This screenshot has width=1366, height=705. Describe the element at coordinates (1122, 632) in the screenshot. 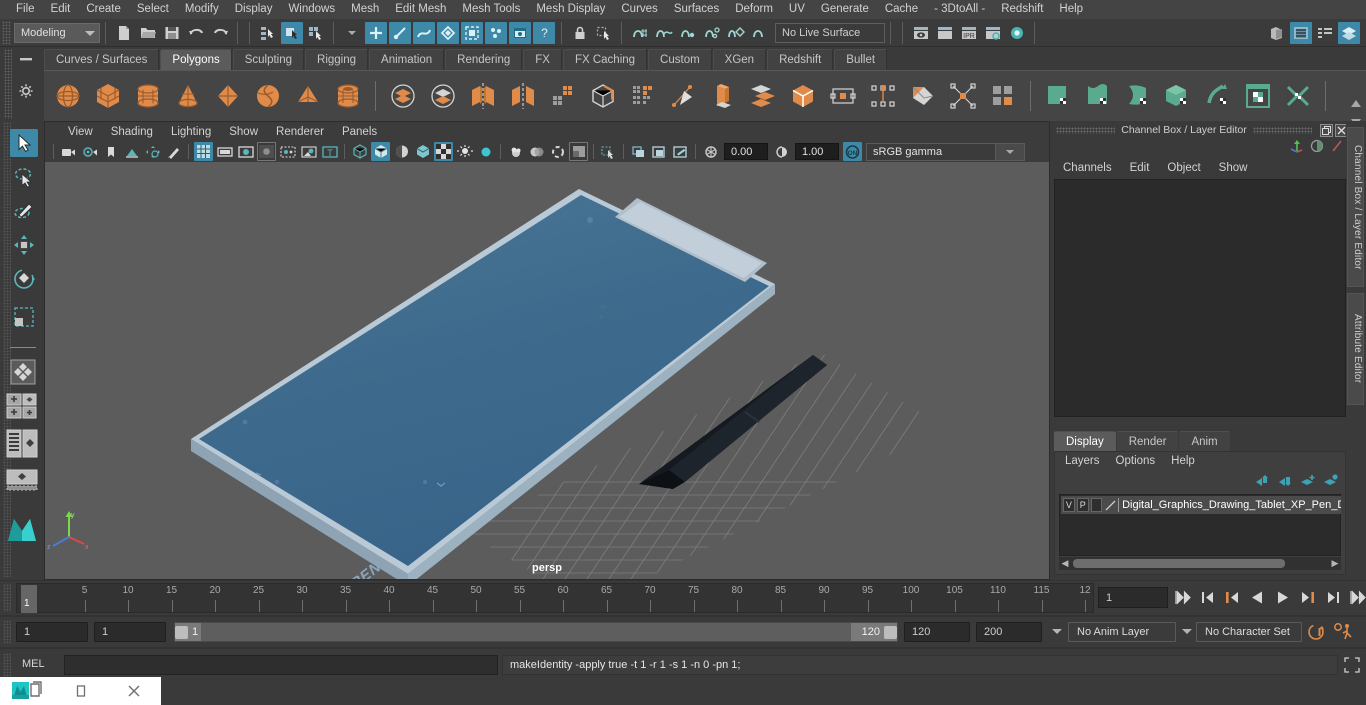

I see `anim-layer-field: No Anim Layer` at that location.